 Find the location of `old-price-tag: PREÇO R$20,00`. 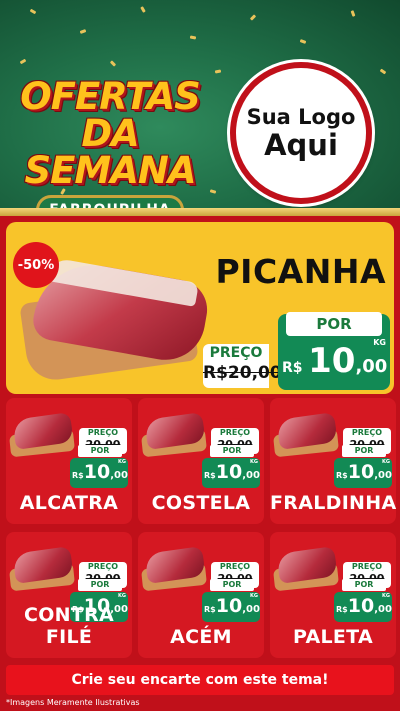

old-price-tag: PREÇO R$20,00 is located at coordinates (242, 366).